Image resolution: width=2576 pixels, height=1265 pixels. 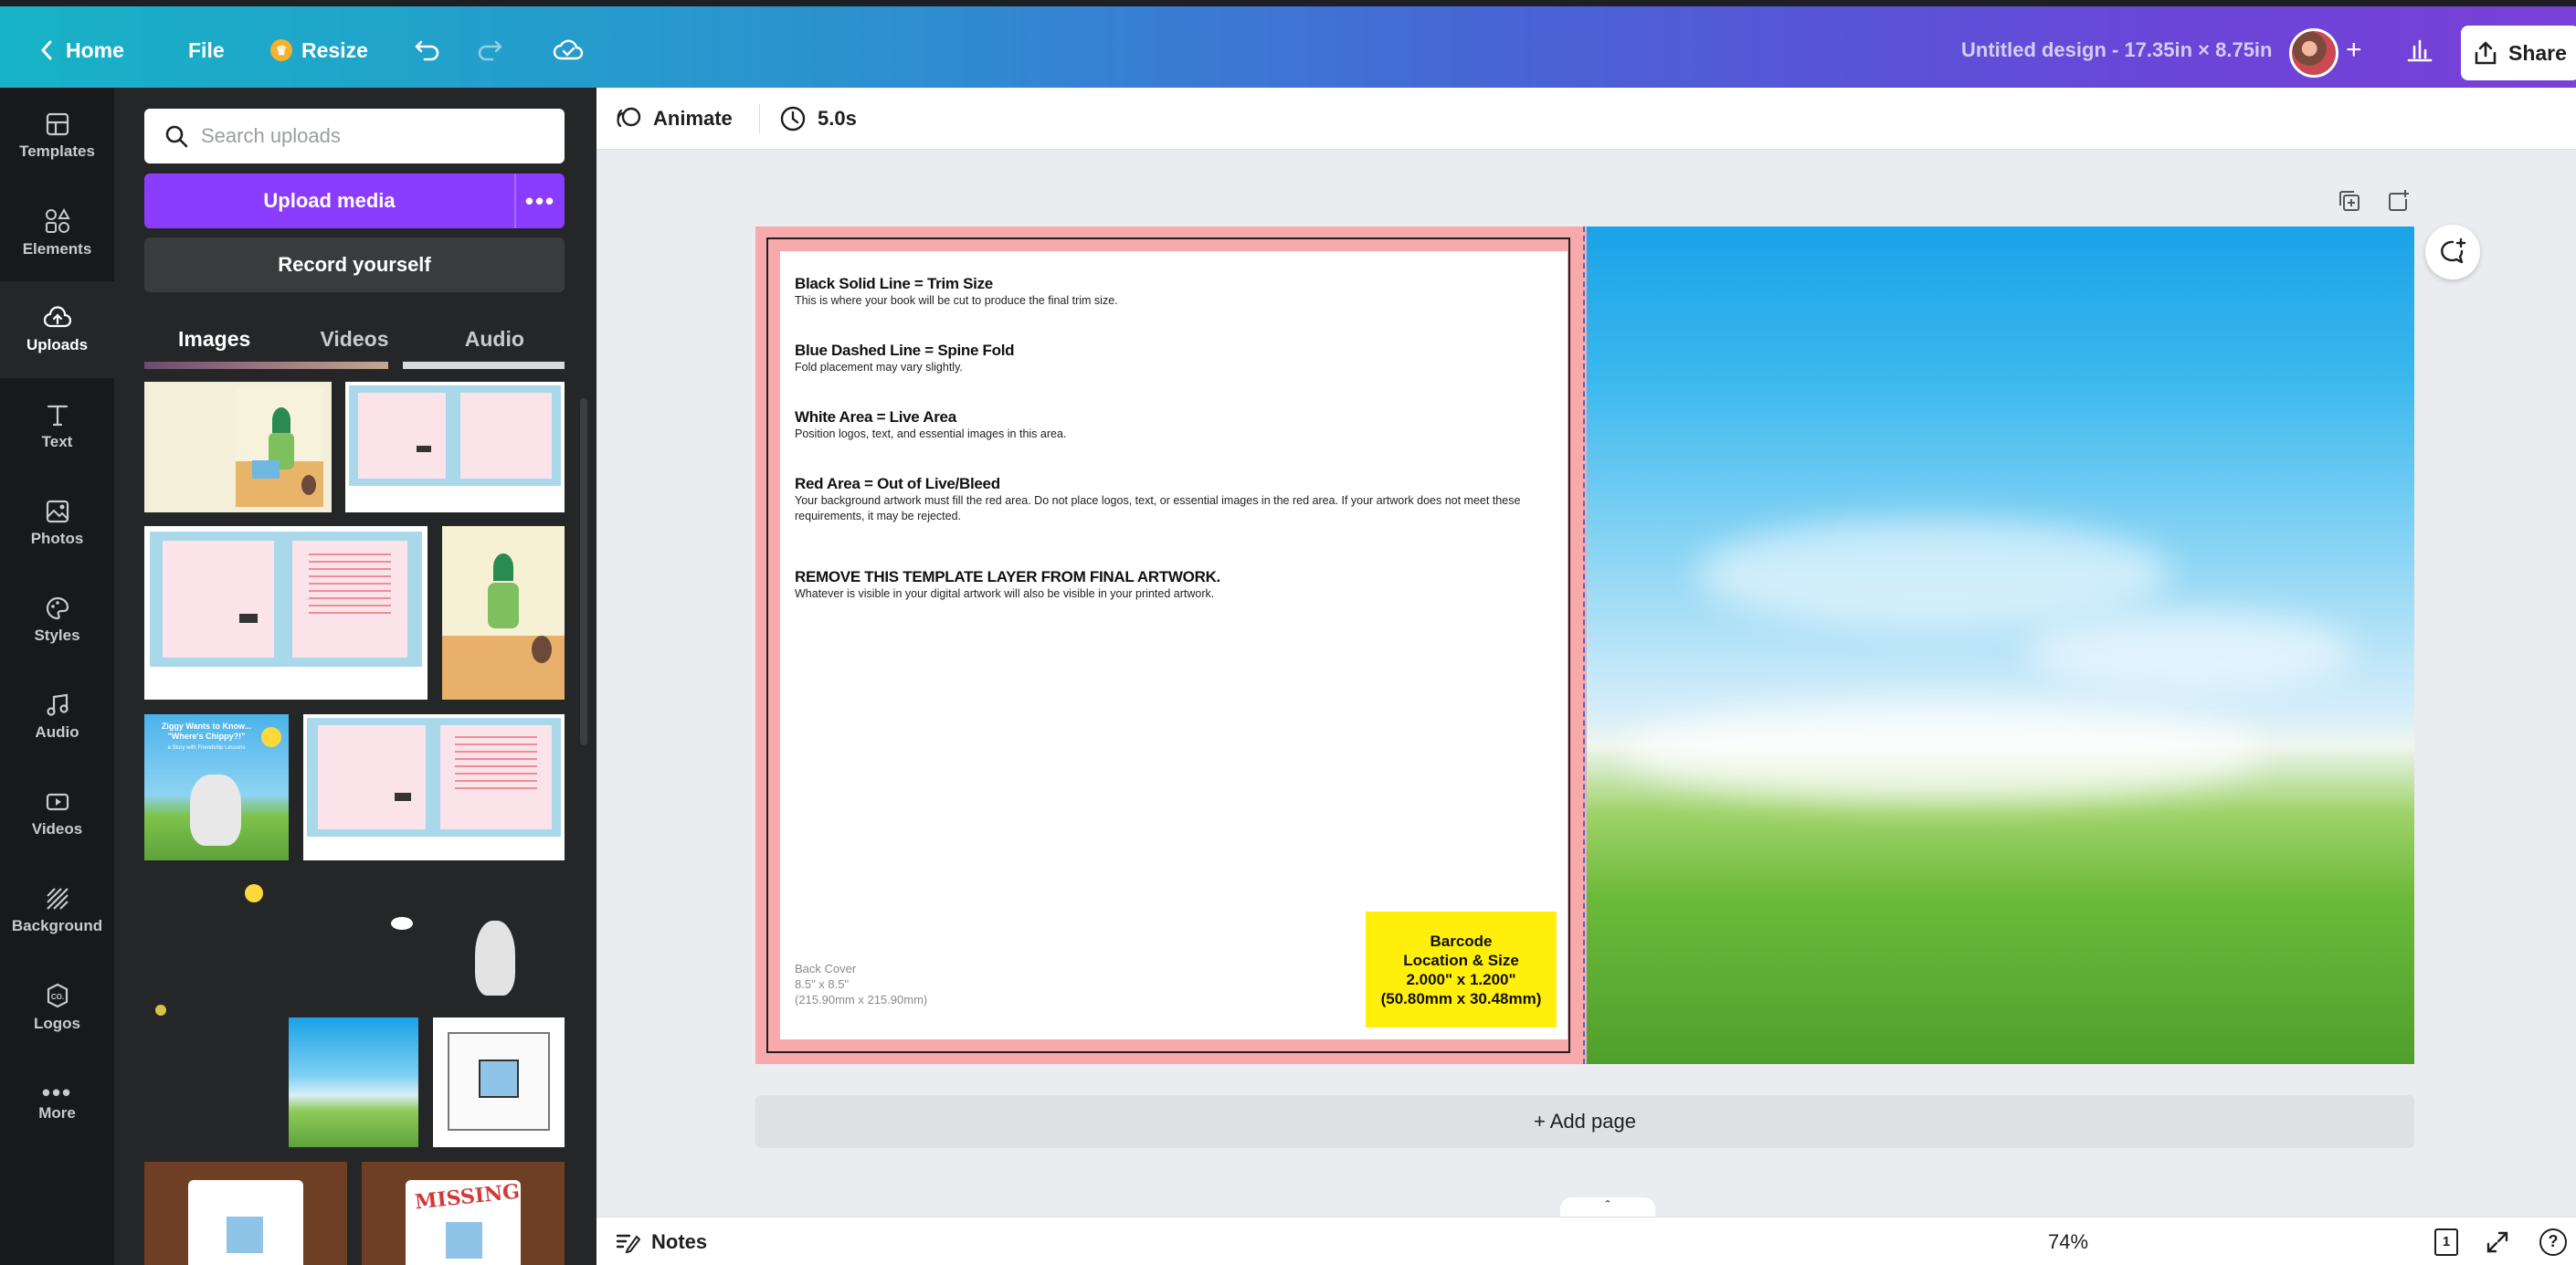 I want to click on home-button: Home, so click(x=82, y=50).